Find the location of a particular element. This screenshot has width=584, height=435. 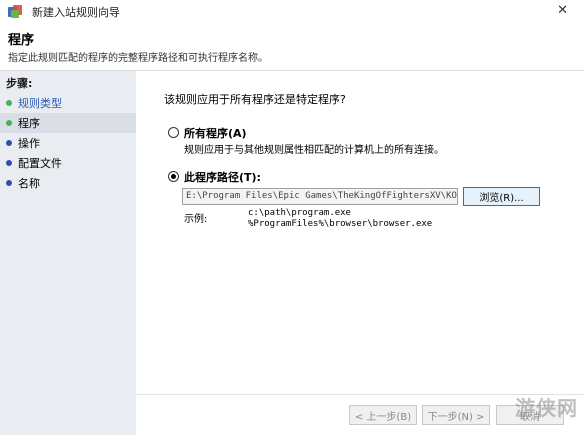

step-label: 配置文件 is located at coordinates (40, 163).